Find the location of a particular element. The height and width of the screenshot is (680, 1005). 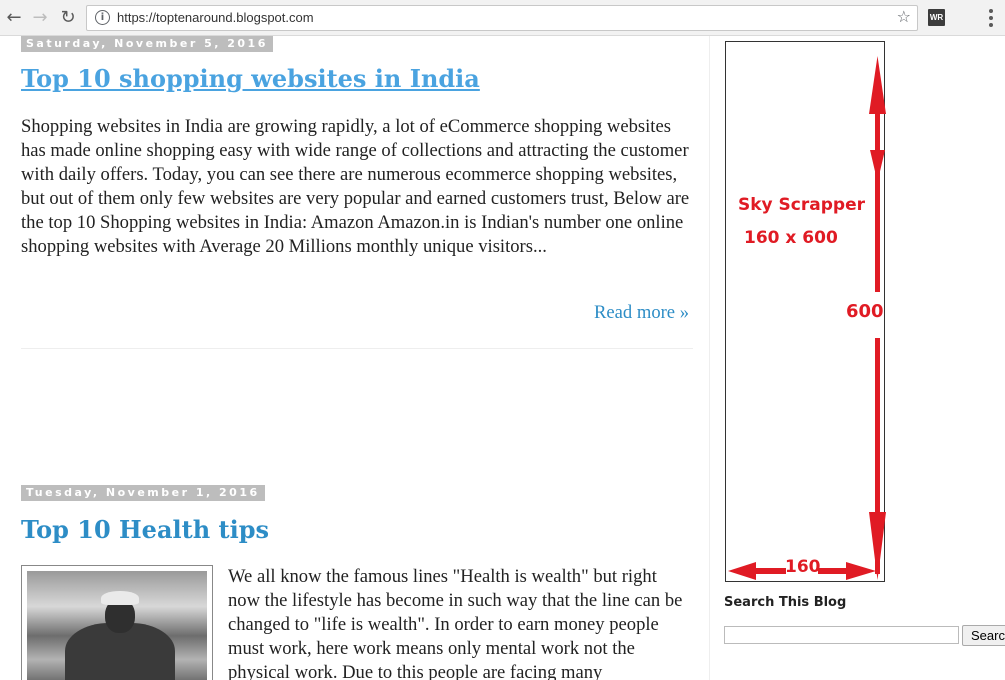

read-more-link: Read more » is located at coordinates (641, 313).